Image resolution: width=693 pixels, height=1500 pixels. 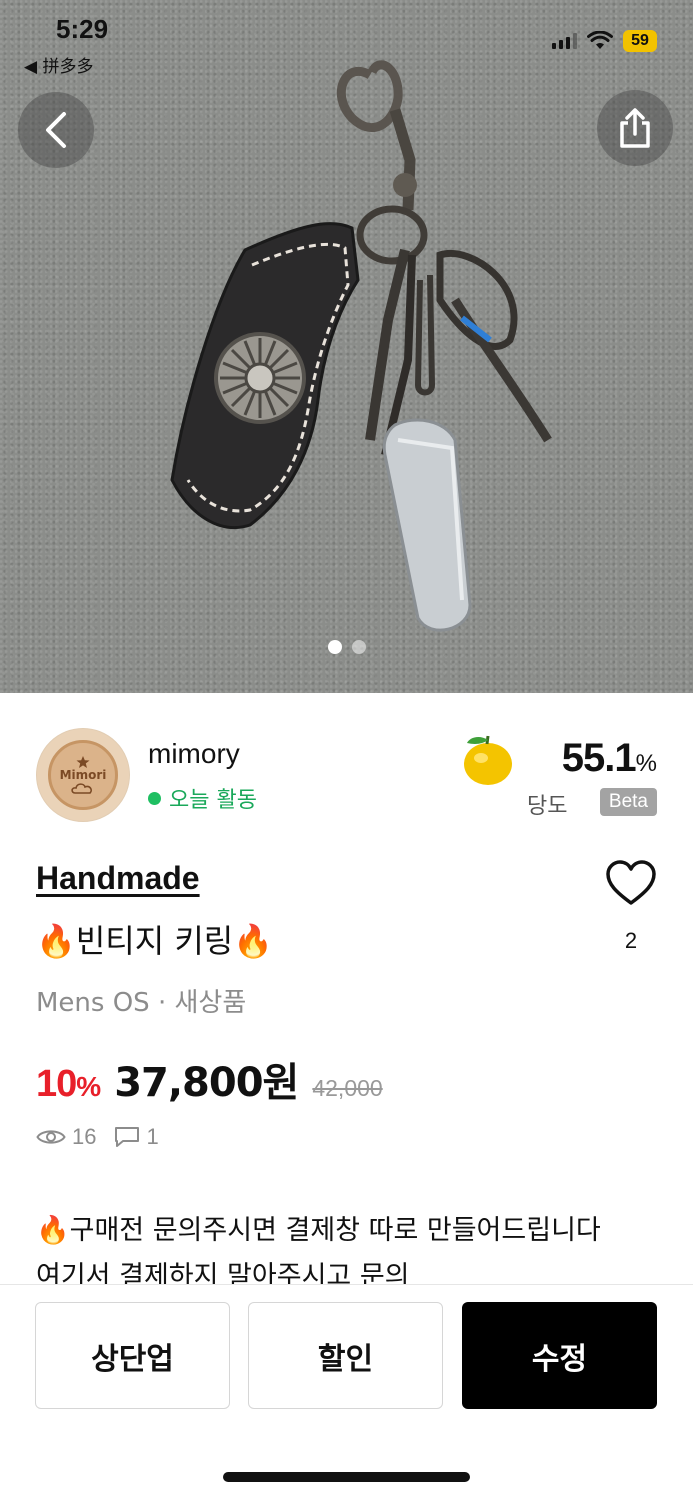 What do you see at coordinates (346, 40) in the screenshot?
I see `status-bar: 5:29 ◀ 拼多多 59` at bounding box center [346, 40].